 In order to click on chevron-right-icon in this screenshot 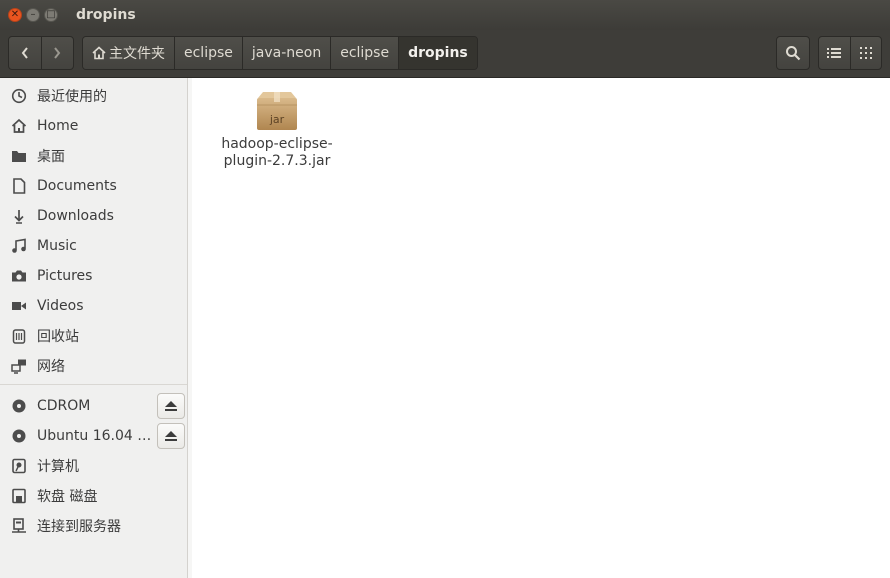, I will do `click(57, 53)`.